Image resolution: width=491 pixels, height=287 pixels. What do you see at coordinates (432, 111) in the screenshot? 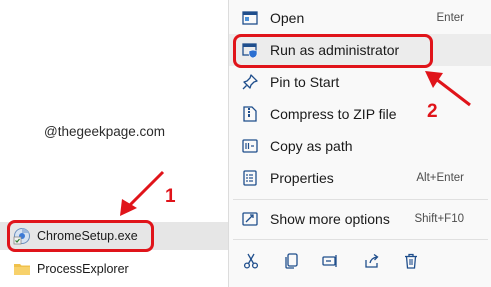
I see `step-number-2: 2` at bounding box center [432, 111].